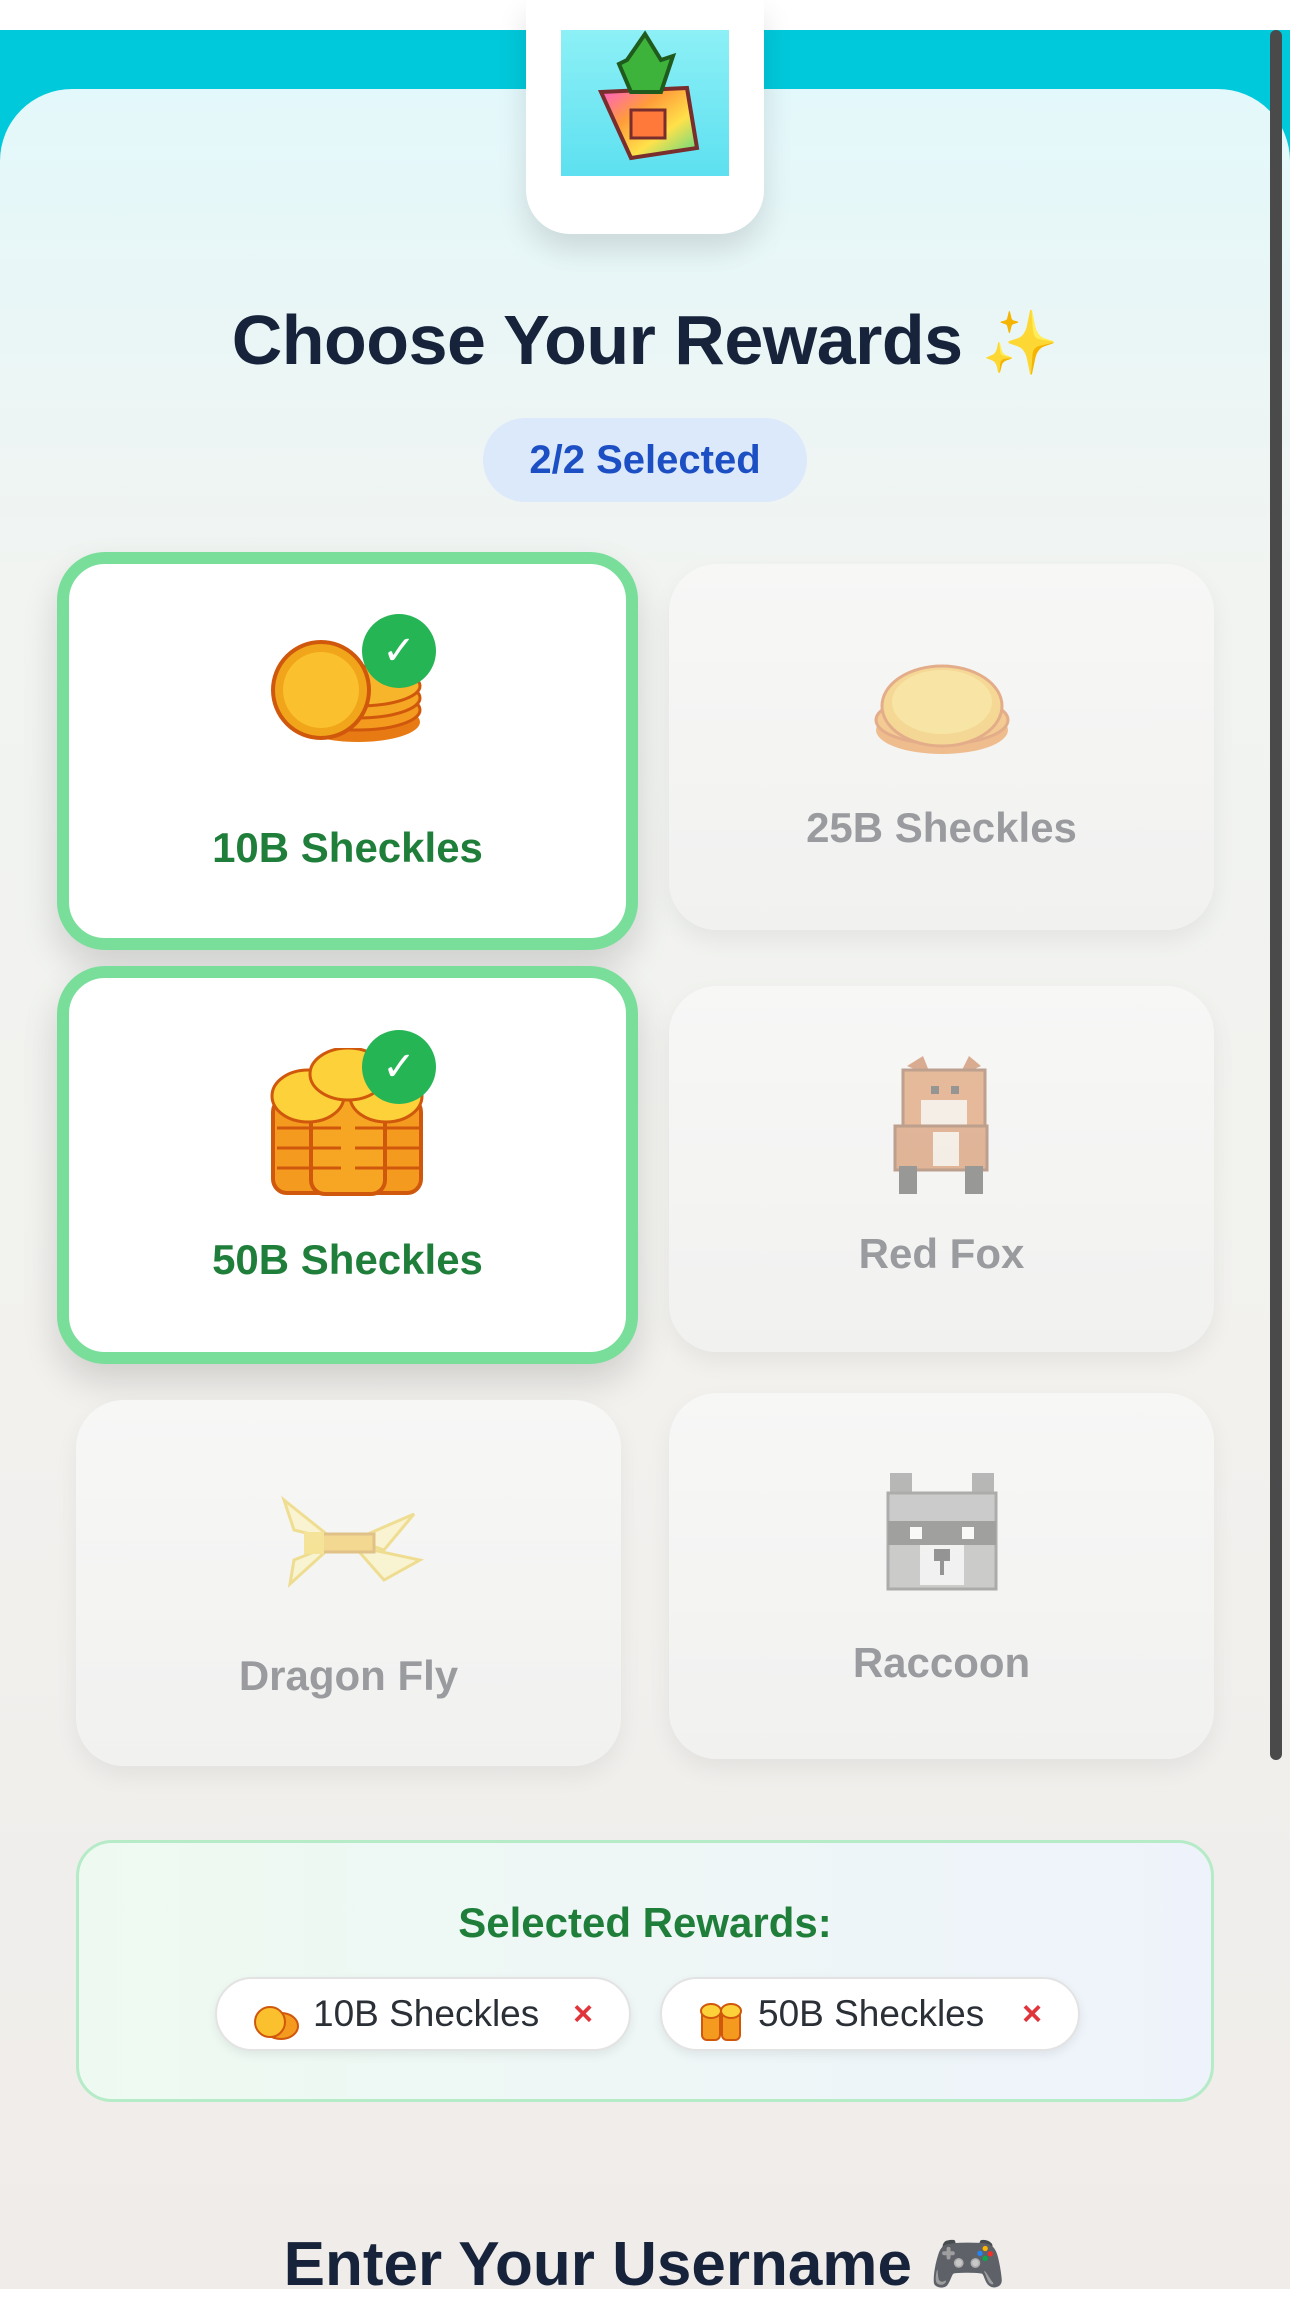 The height and width of the screenshot is (2301, 1290). What do you see at coordinates (347, 751) in the screenshot?
I see `reward-card-10b-sheckles: ✓ 10B Sheckles` at bounding box center [347, 751].